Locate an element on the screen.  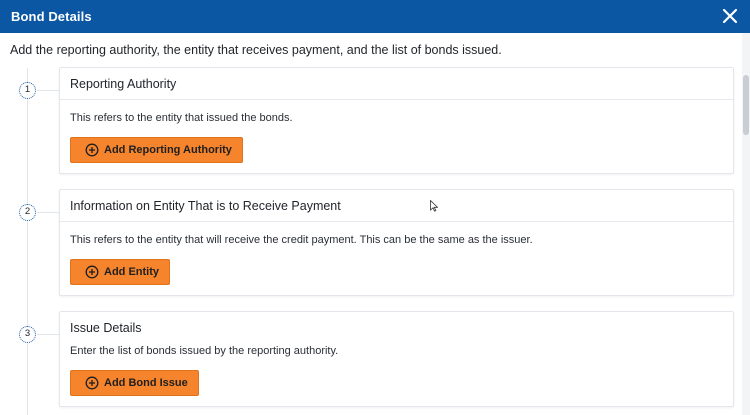
add-reporting-authority-label: Add Reporting Authority is located at coordinates (168, 150).